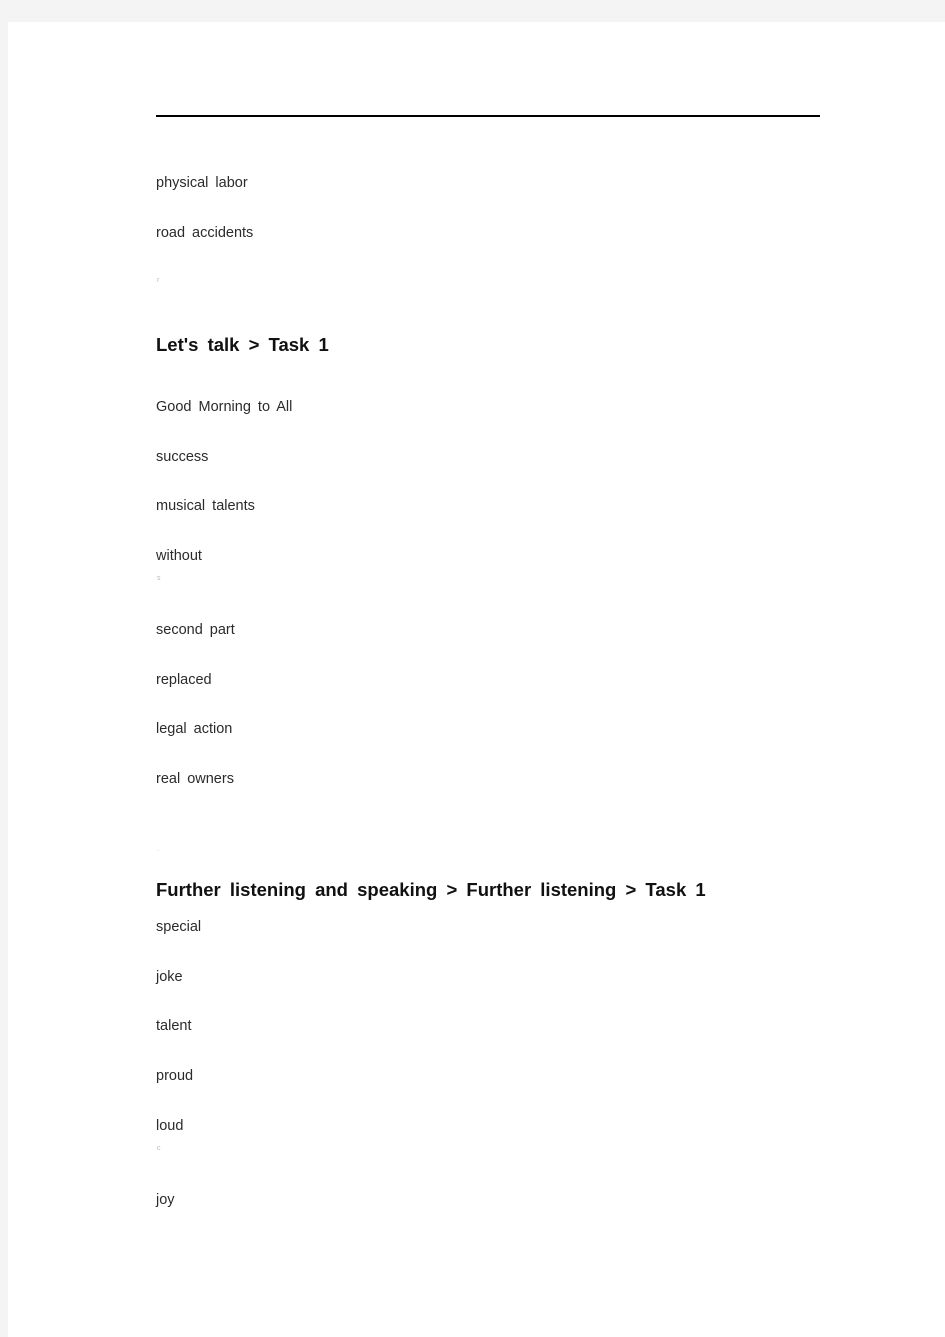 The image size is (945, 1337). What do you see at coordinates (205, 506) in the screenshot?
I see `vocabulary-item: musical talents` at bounding box center [205, 506].